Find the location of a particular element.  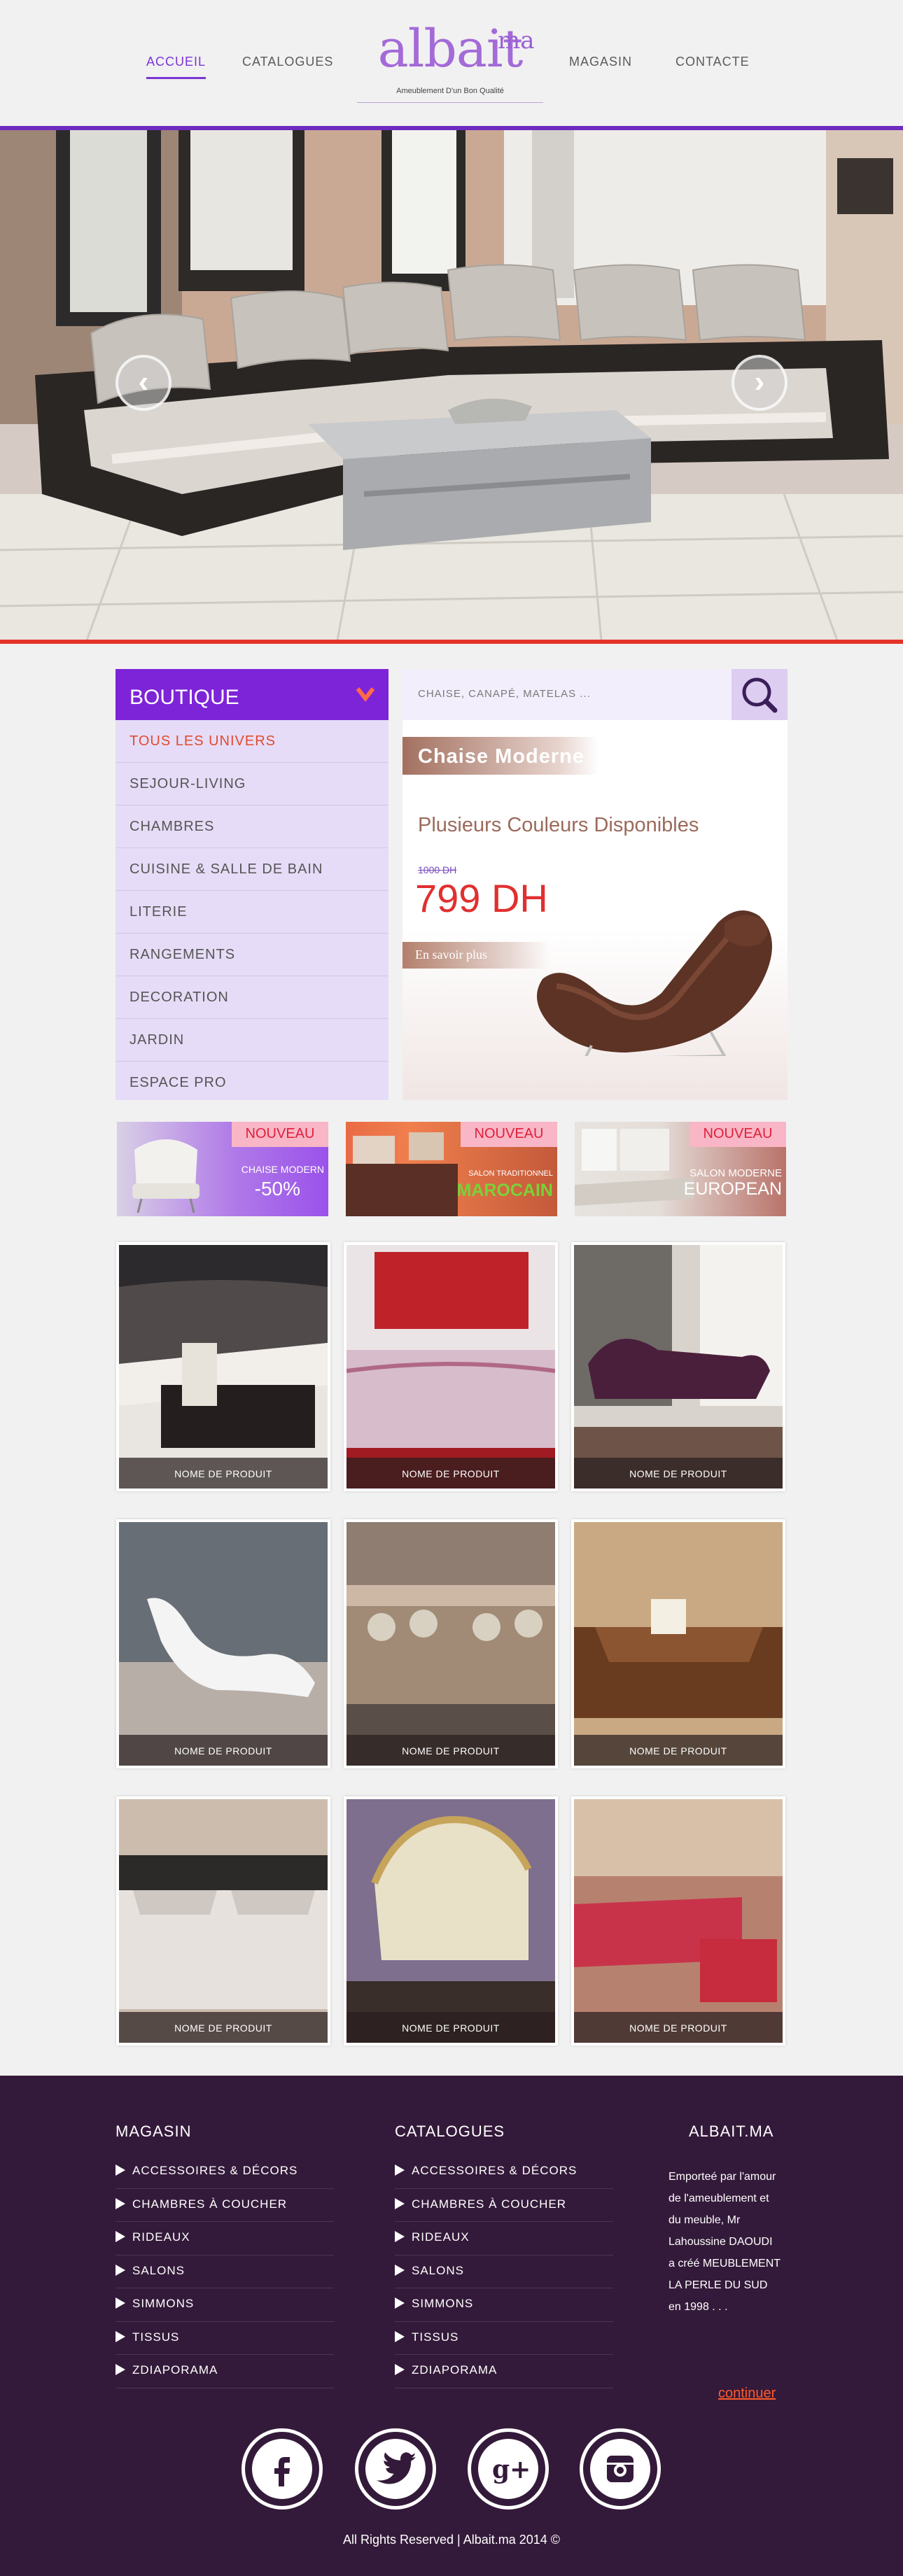

boutique-item-decoration: DECORATION is located at coordinates (251, 997).